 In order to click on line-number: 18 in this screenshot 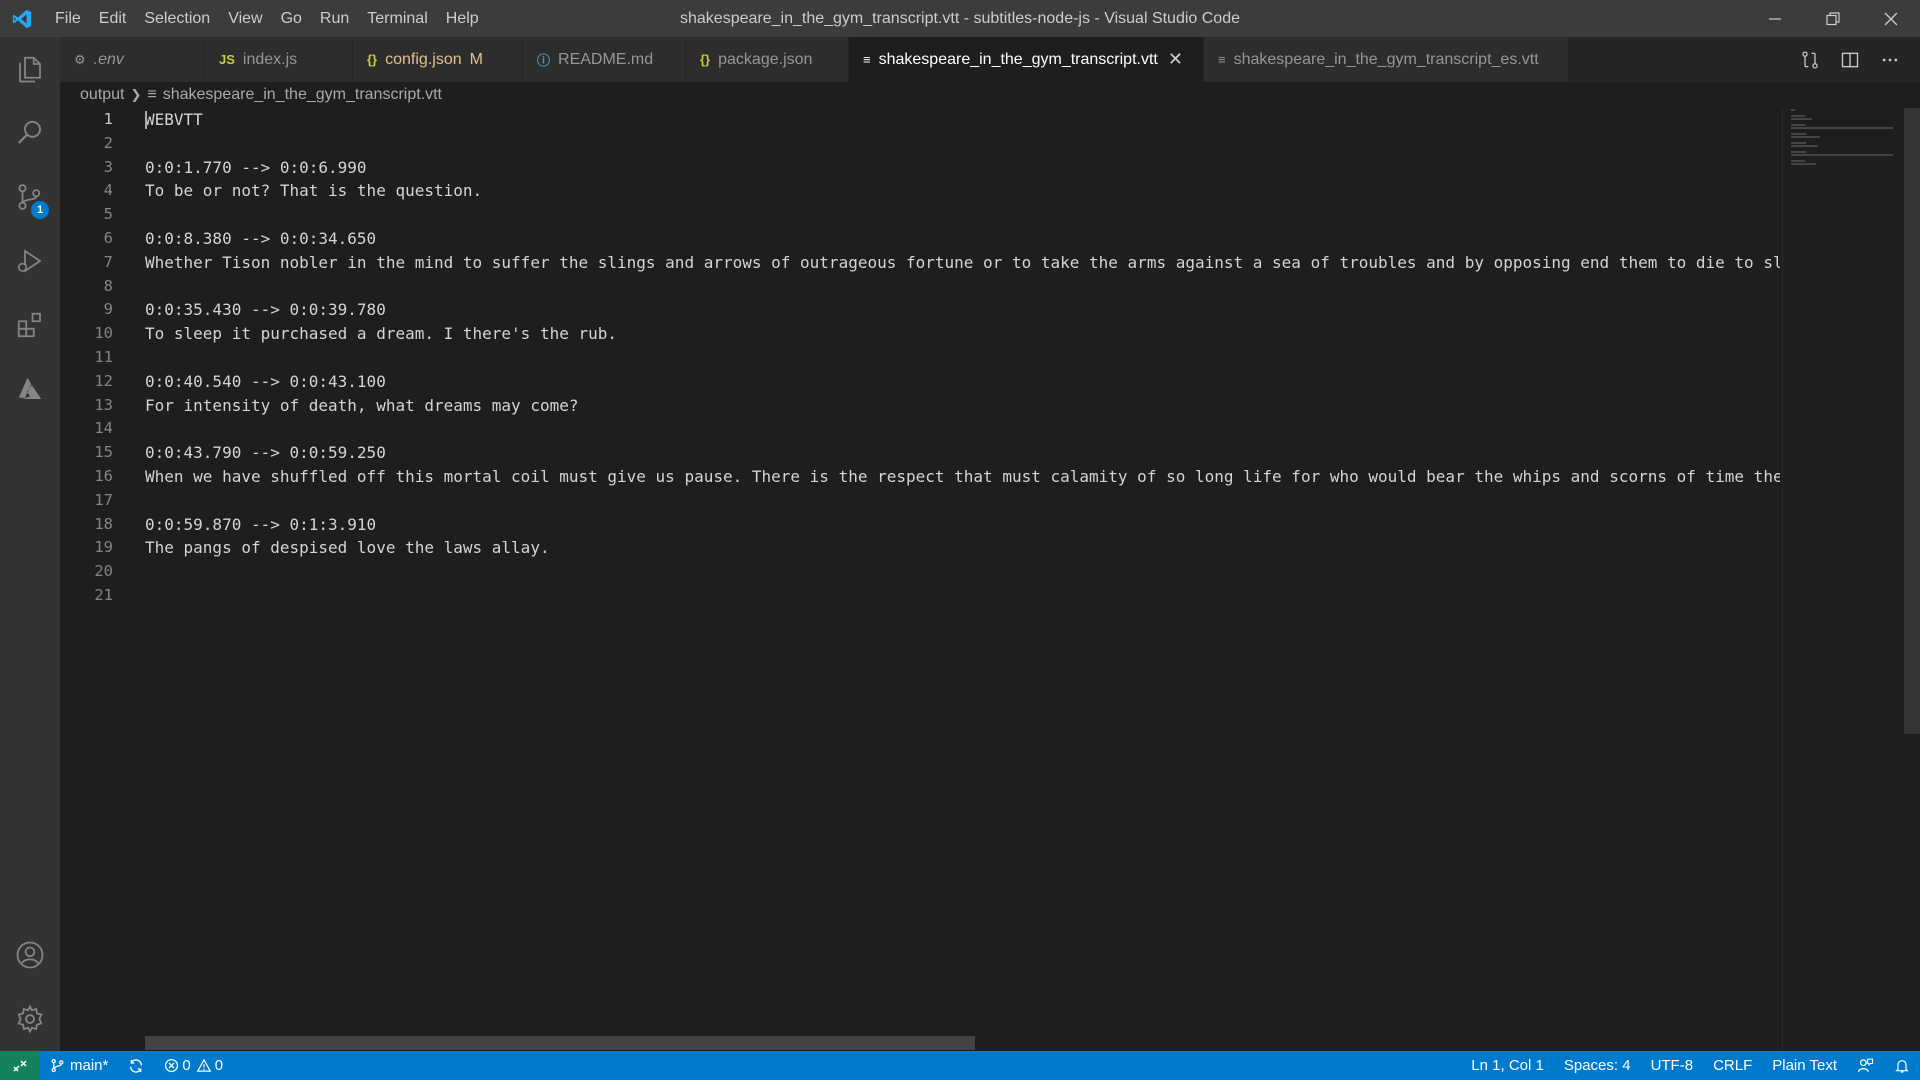, I will do `click(103, 523)`.